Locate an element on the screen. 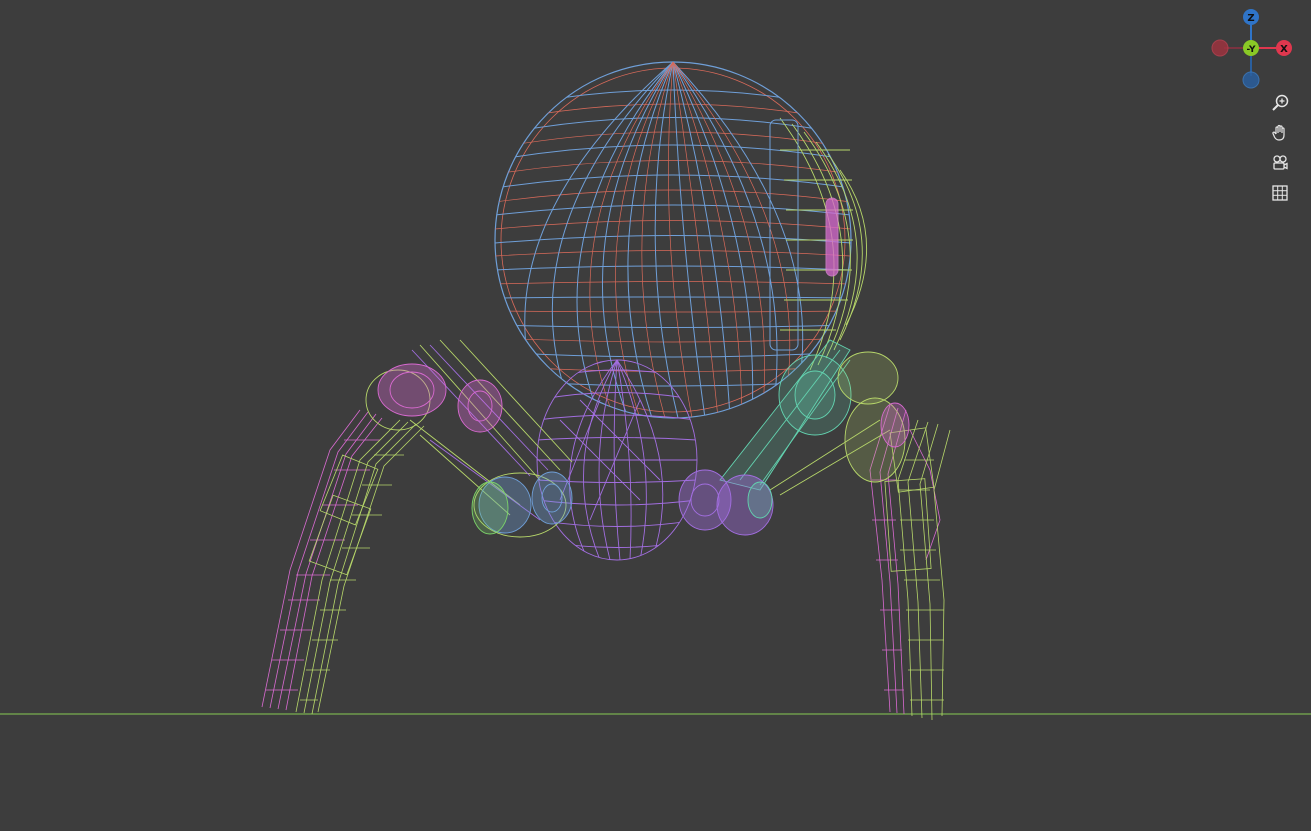  camera-view-button is located at coordinates (1280, 163).